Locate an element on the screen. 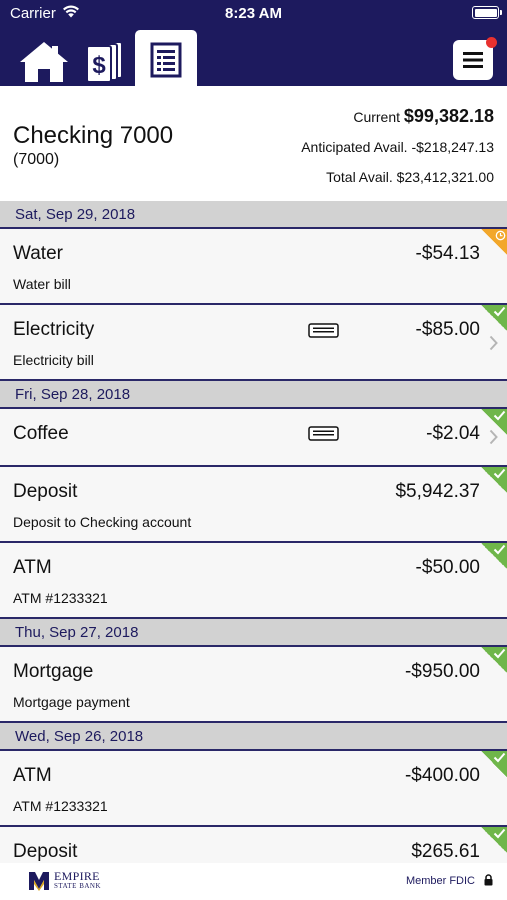 The height and width of the screenshot is (900, 507). status-bar: Carrier 8:23 AM is located at coordinates (253, 14).